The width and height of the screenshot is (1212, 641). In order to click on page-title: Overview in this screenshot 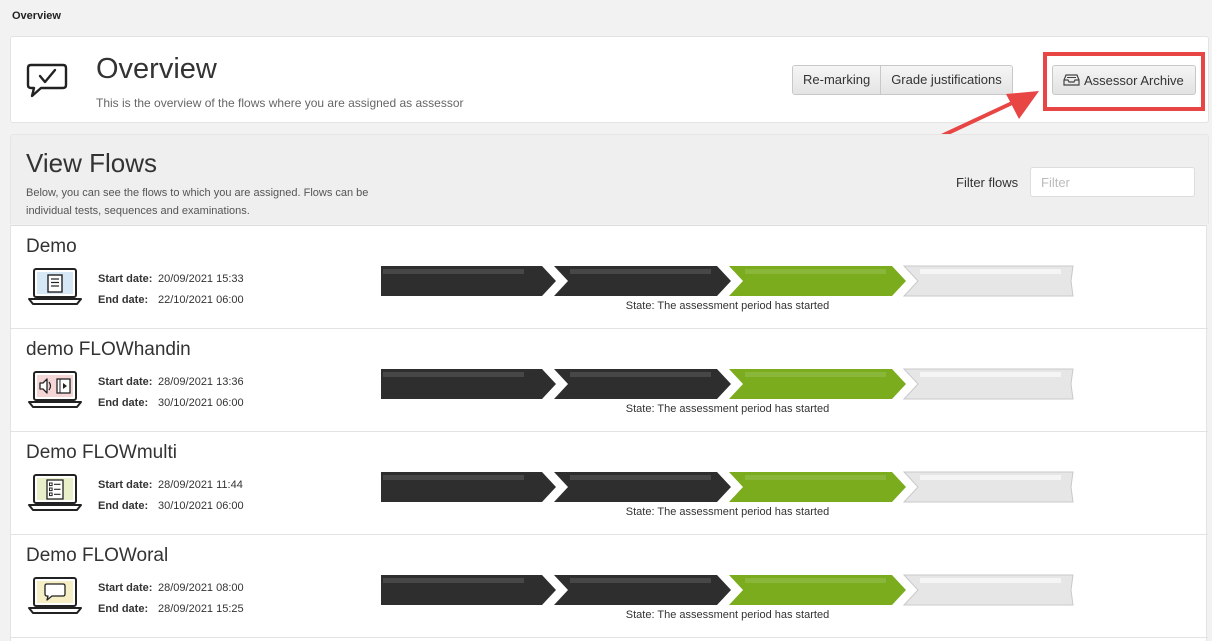, I will do `click(156, 69)`.